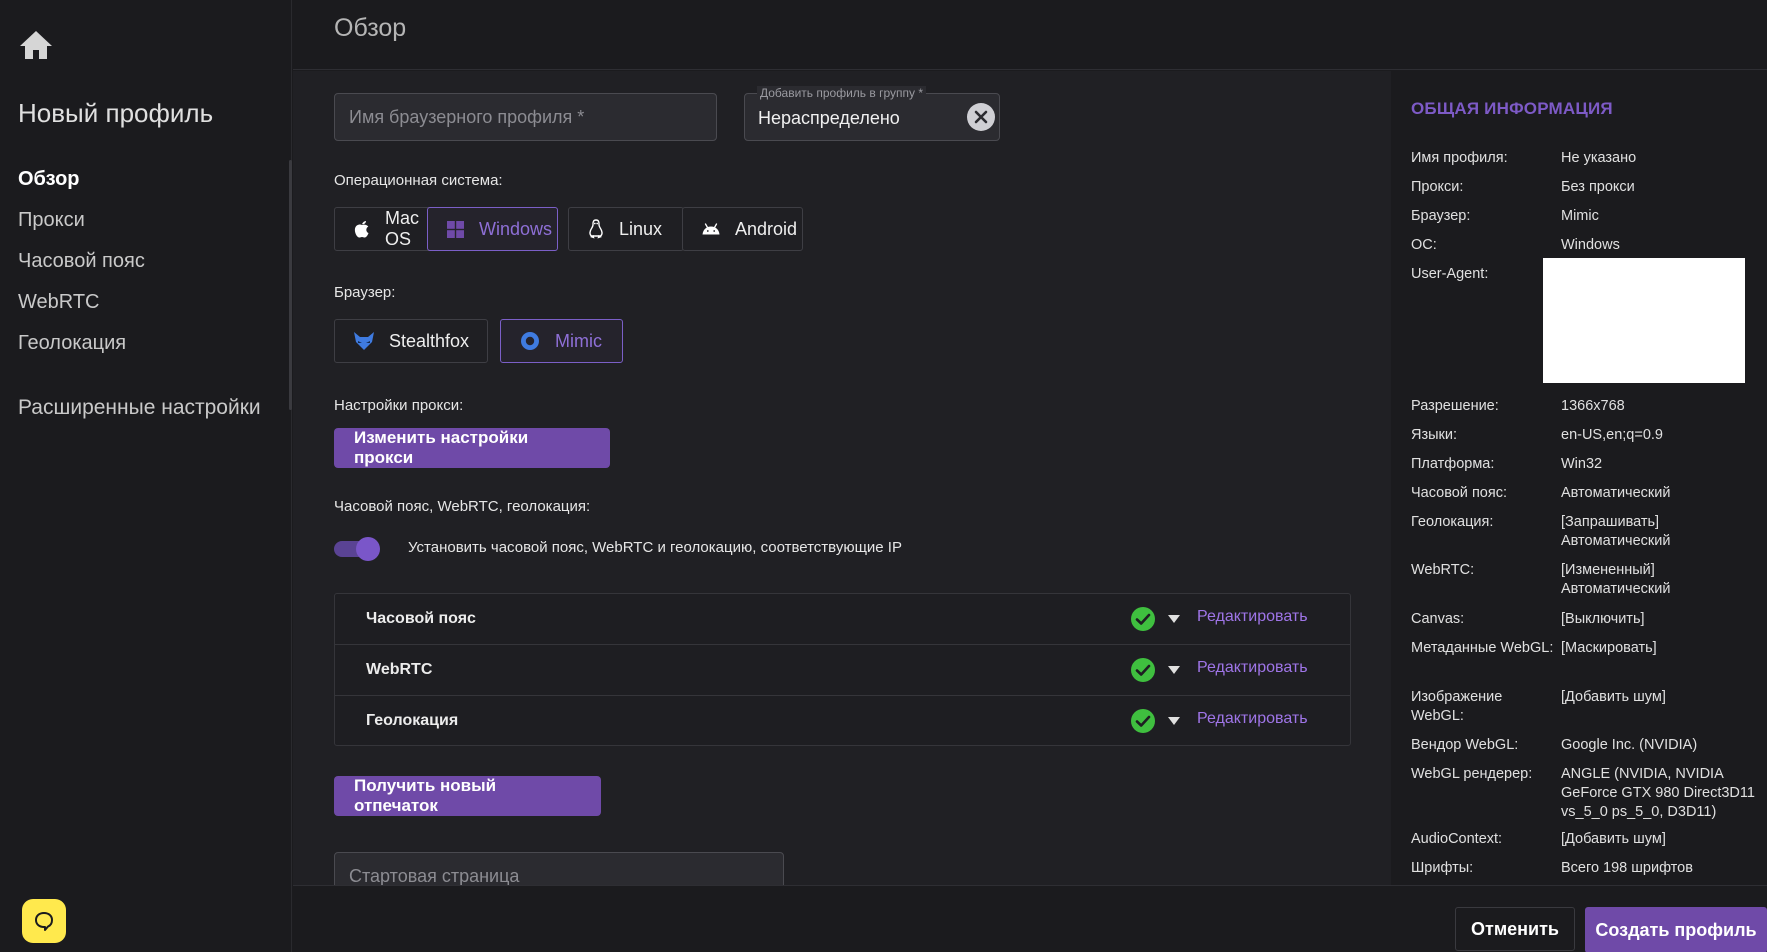 This screenshot has width=1767, height=952. Describe the element at coordinates (139, 408) in the screenshot. I see `sidebar-item-advanced-settings: Расширенные настройки` at that location.